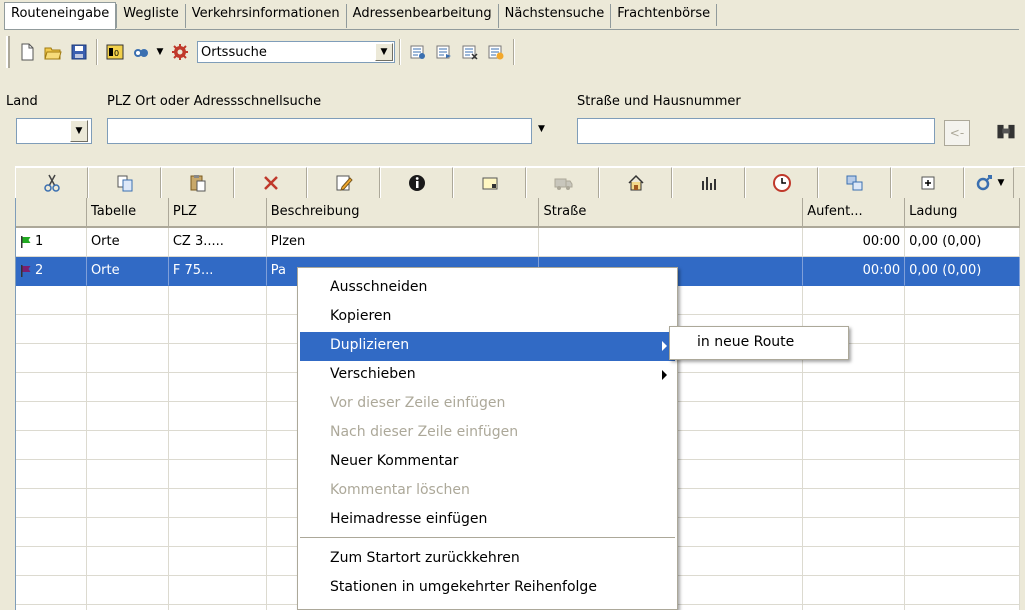 This screenshot has width=1025, height=610. I want to click on menu-separator, so click(487, 537).